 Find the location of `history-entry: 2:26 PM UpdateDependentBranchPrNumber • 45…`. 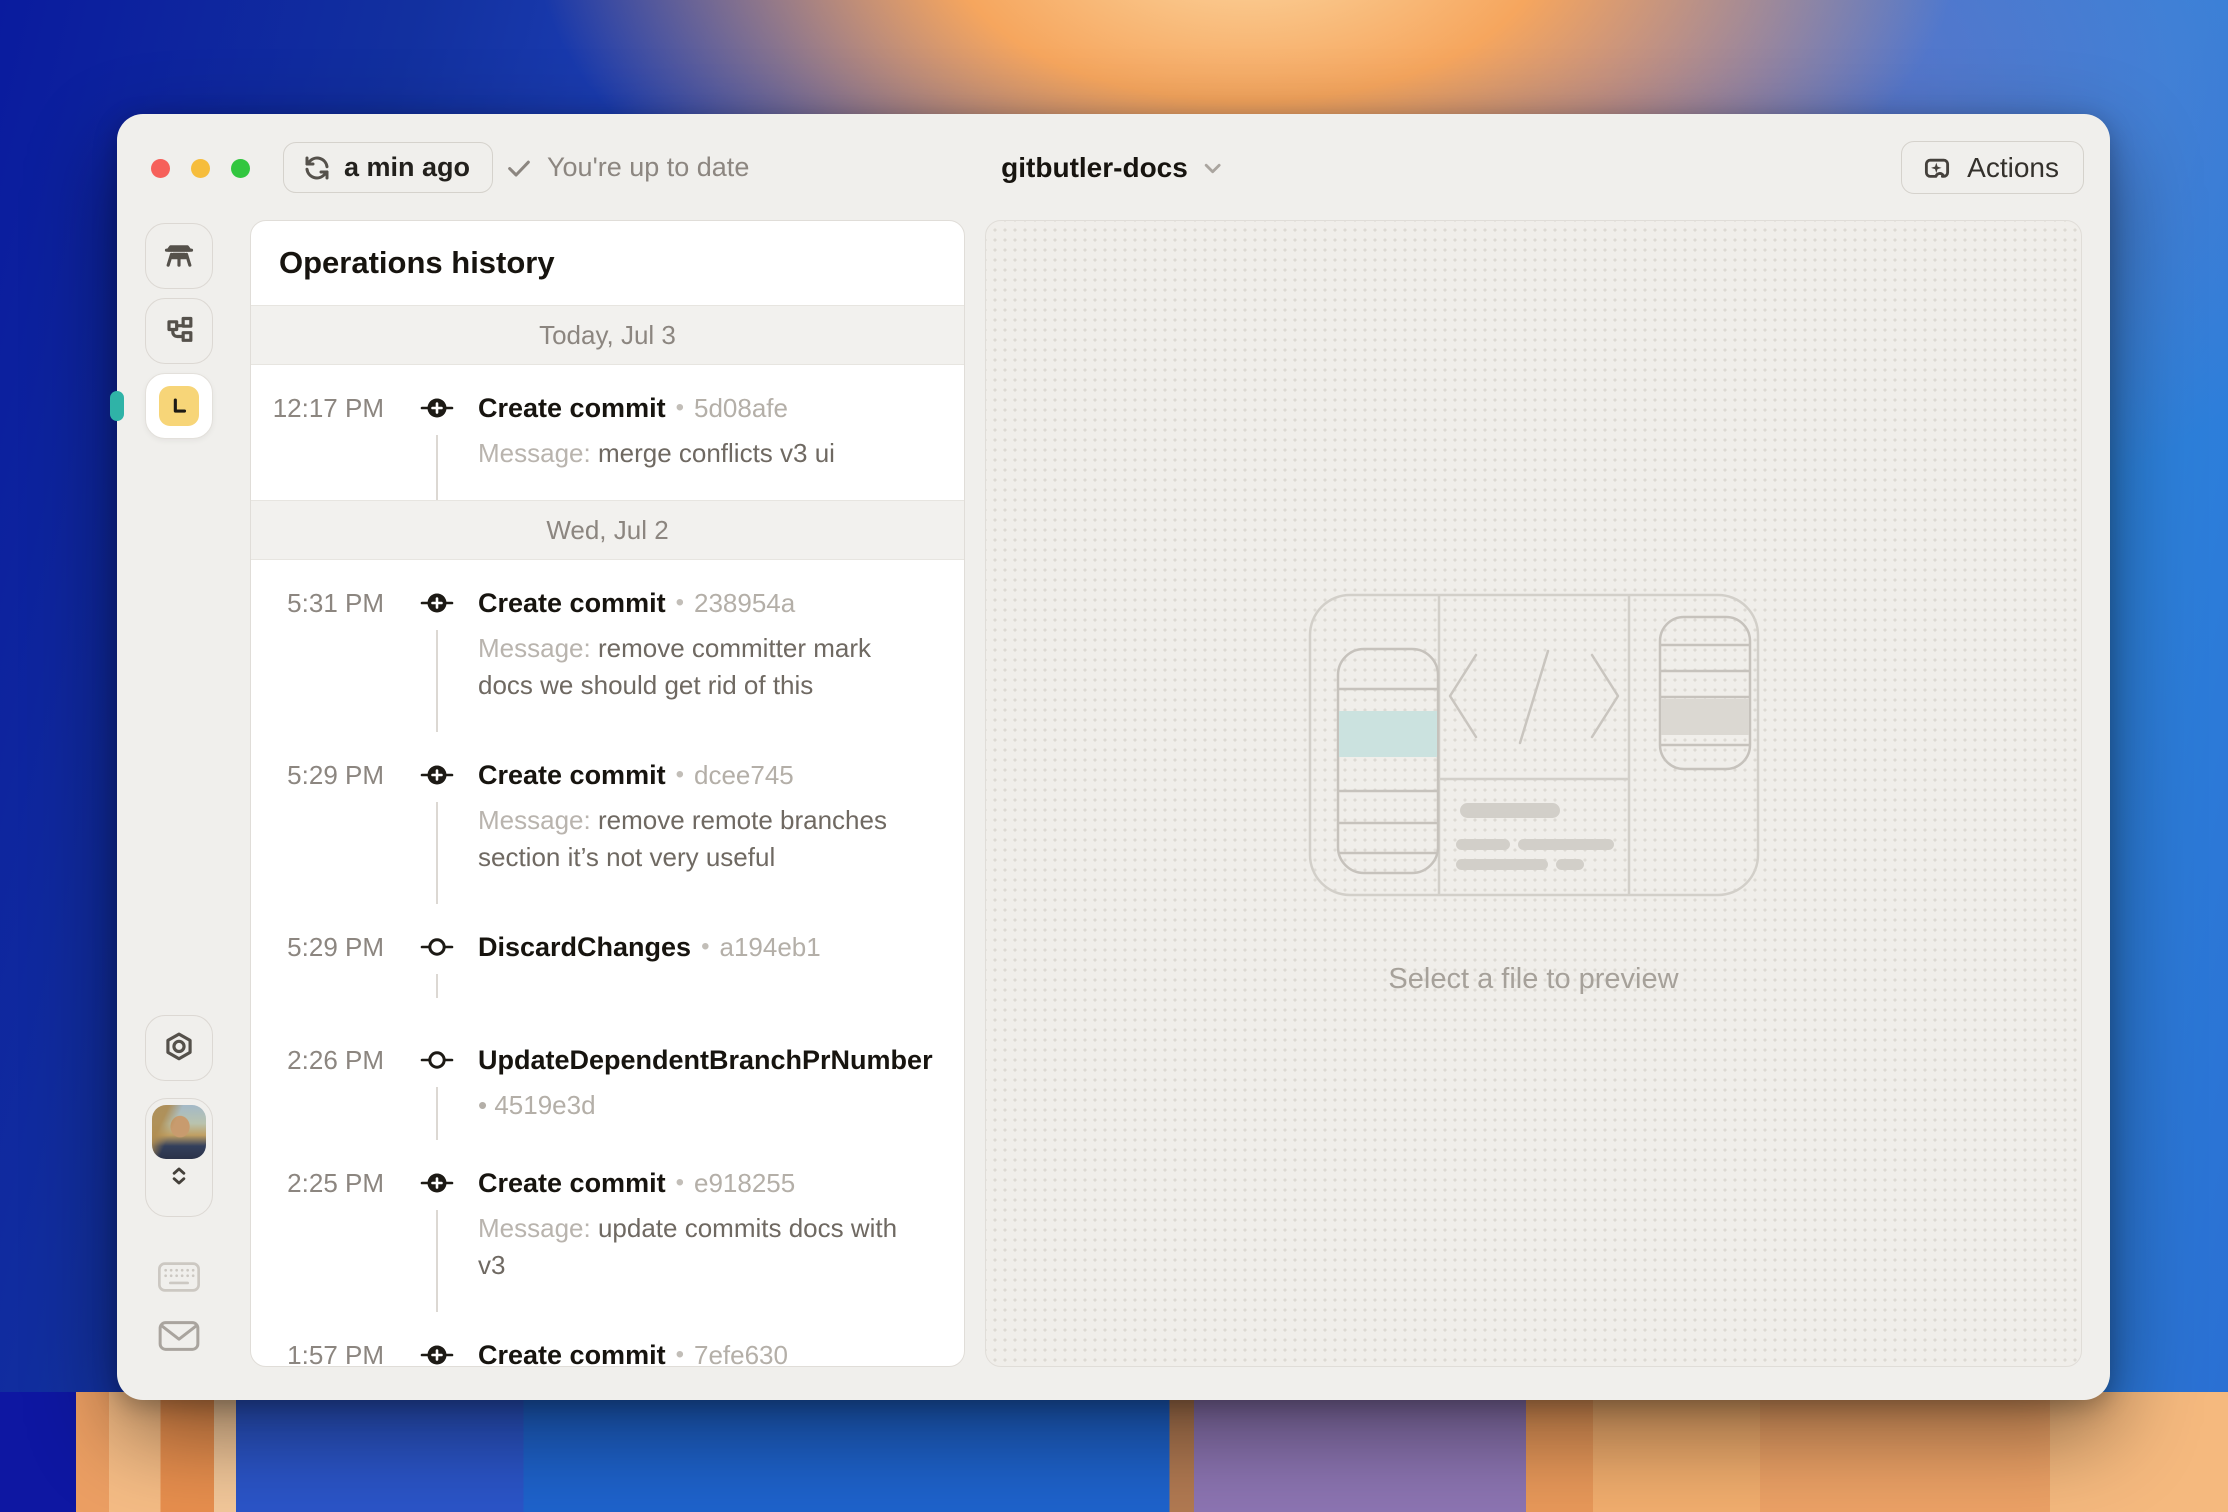

history-entry: 2:26 PM UpdateDependentBranchPrNumber • 45… is located at coordinates (607, 1078).